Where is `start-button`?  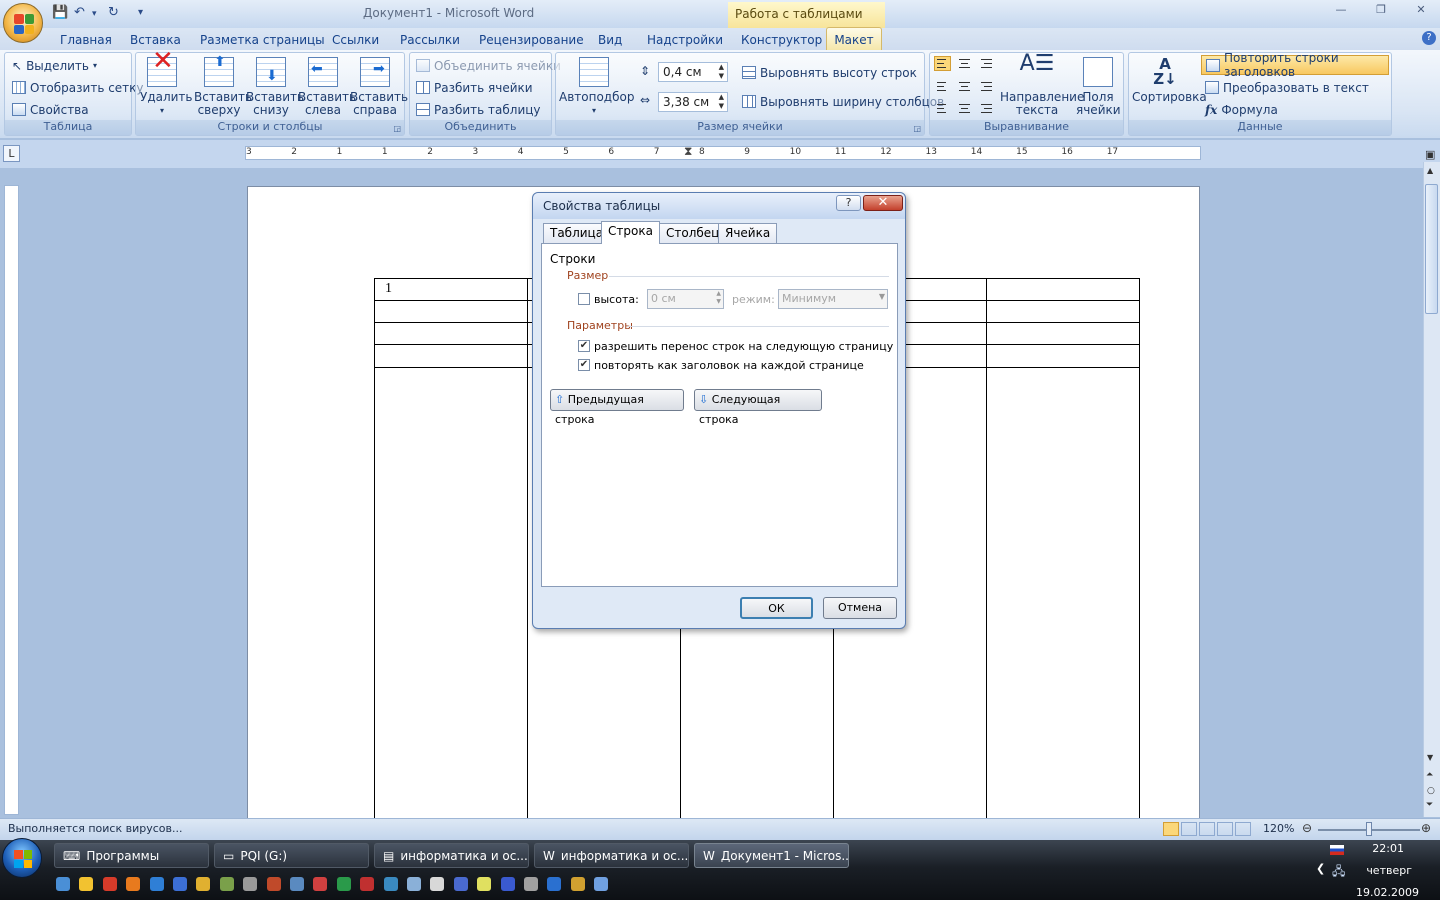 start-button is located at coordinates (22, 858).